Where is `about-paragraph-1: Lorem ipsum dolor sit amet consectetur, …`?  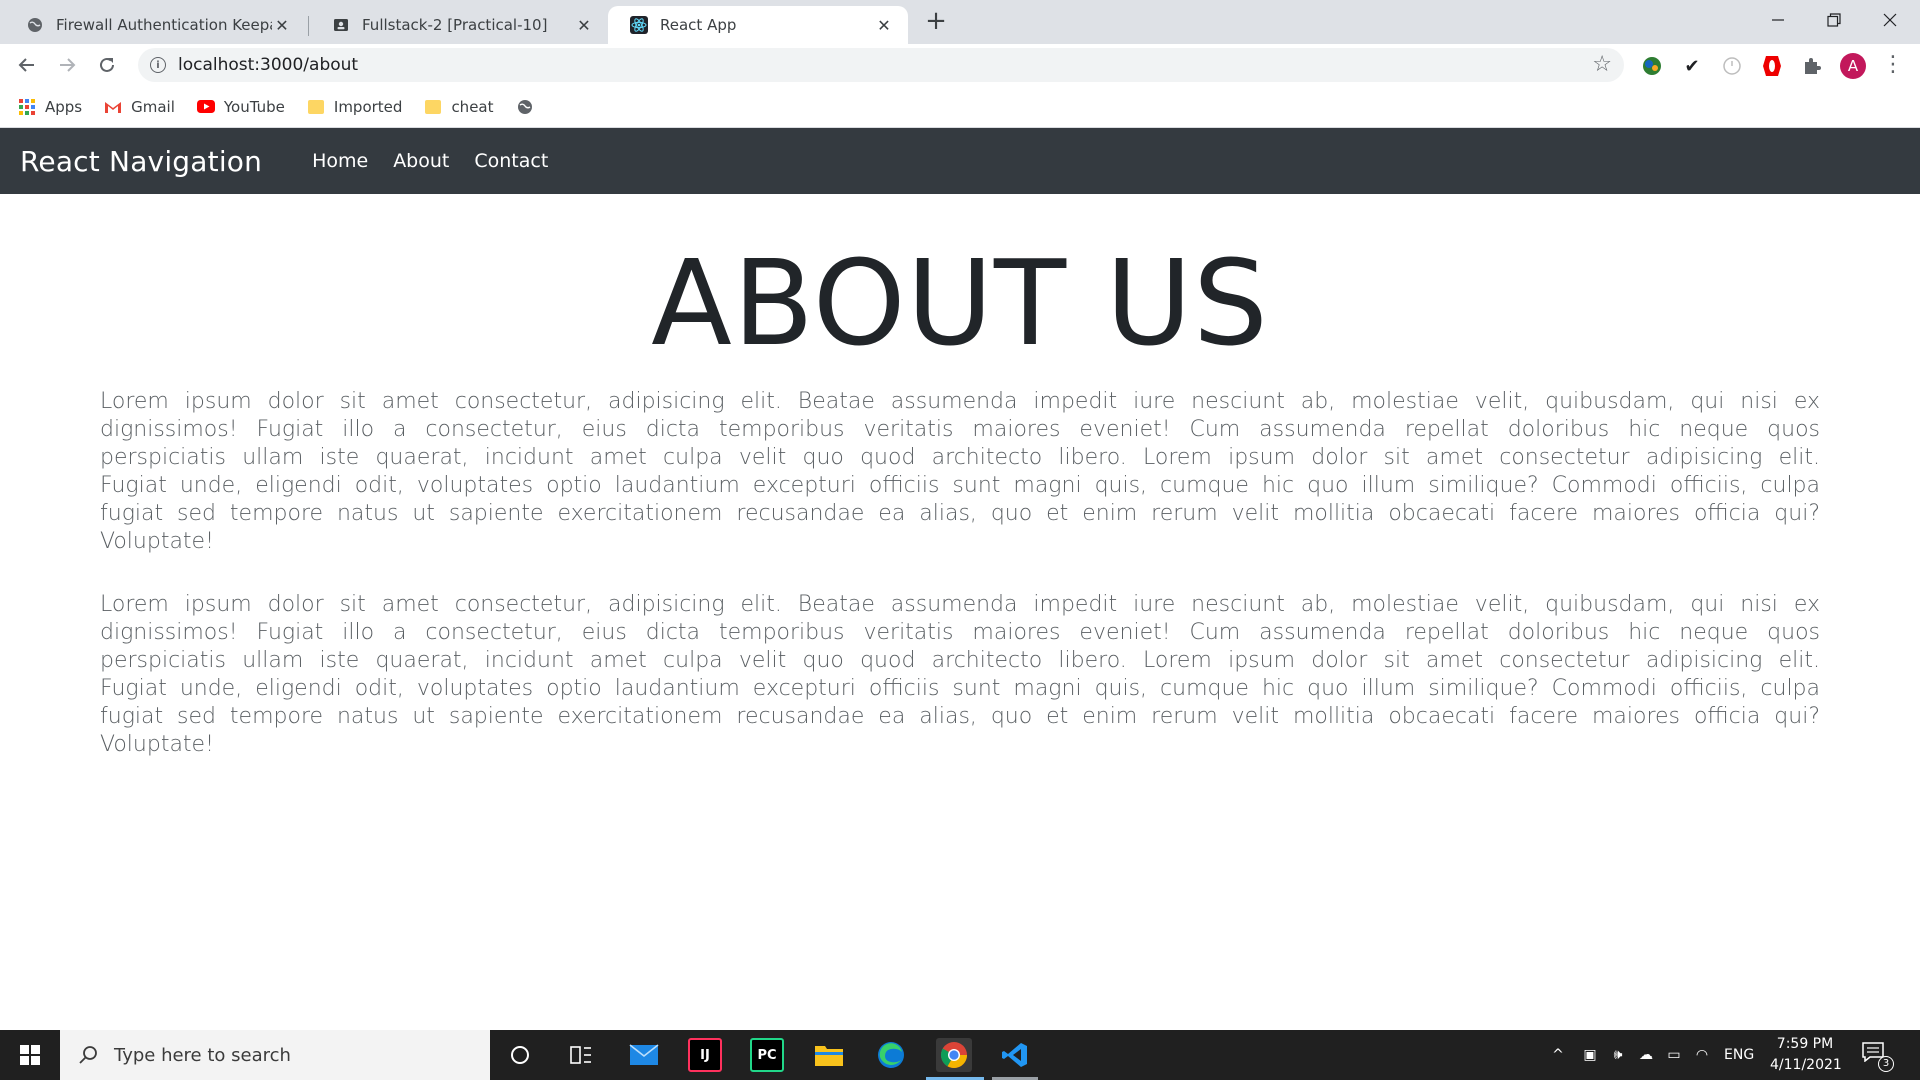
about-paragraph-1: Lorem ipsum dolor sit amet consectetur, … is located at coordinates (960, 471).